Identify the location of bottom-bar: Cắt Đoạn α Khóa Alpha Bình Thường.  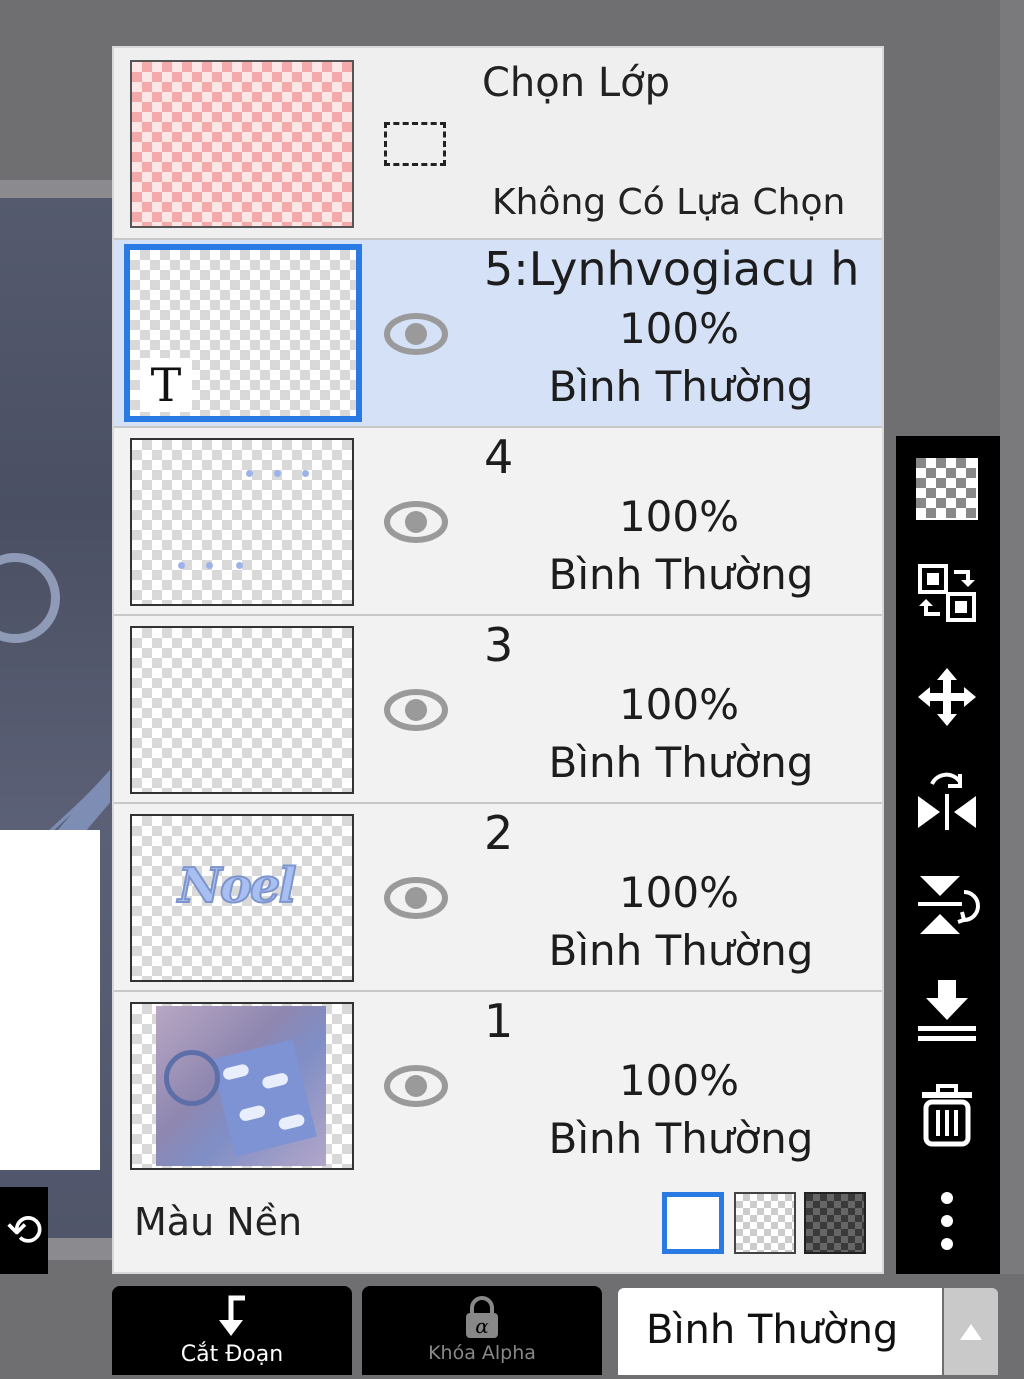
(512, 1324).